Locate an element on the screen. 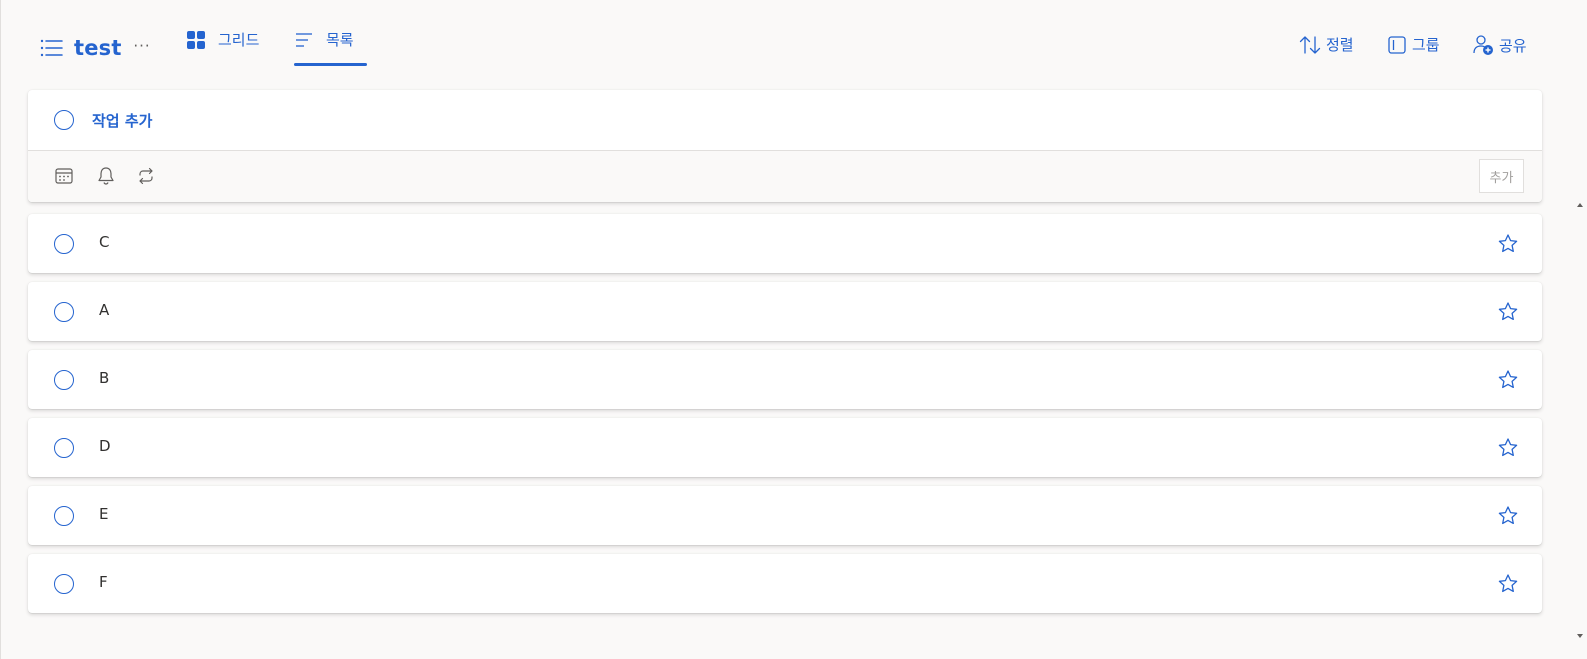 The image size is (1587, 659). group-label: 그룹 is located at coordinates (1426, 45).